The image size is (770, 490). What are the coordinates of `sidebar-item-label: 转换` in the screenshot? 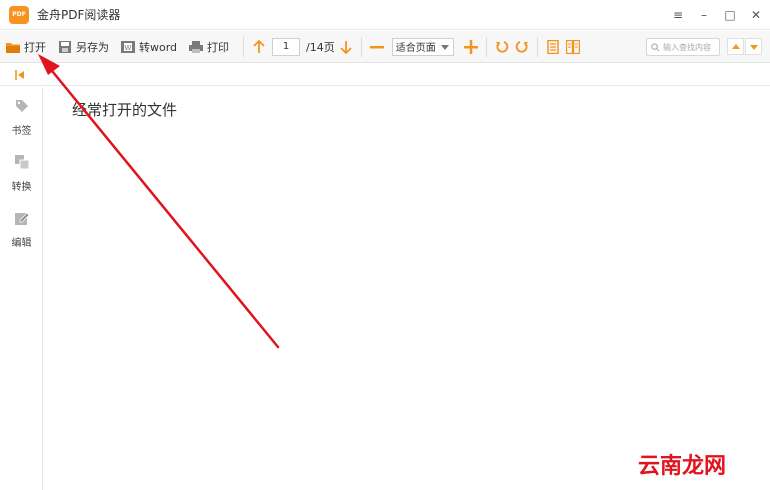 It's located at (21, 187).